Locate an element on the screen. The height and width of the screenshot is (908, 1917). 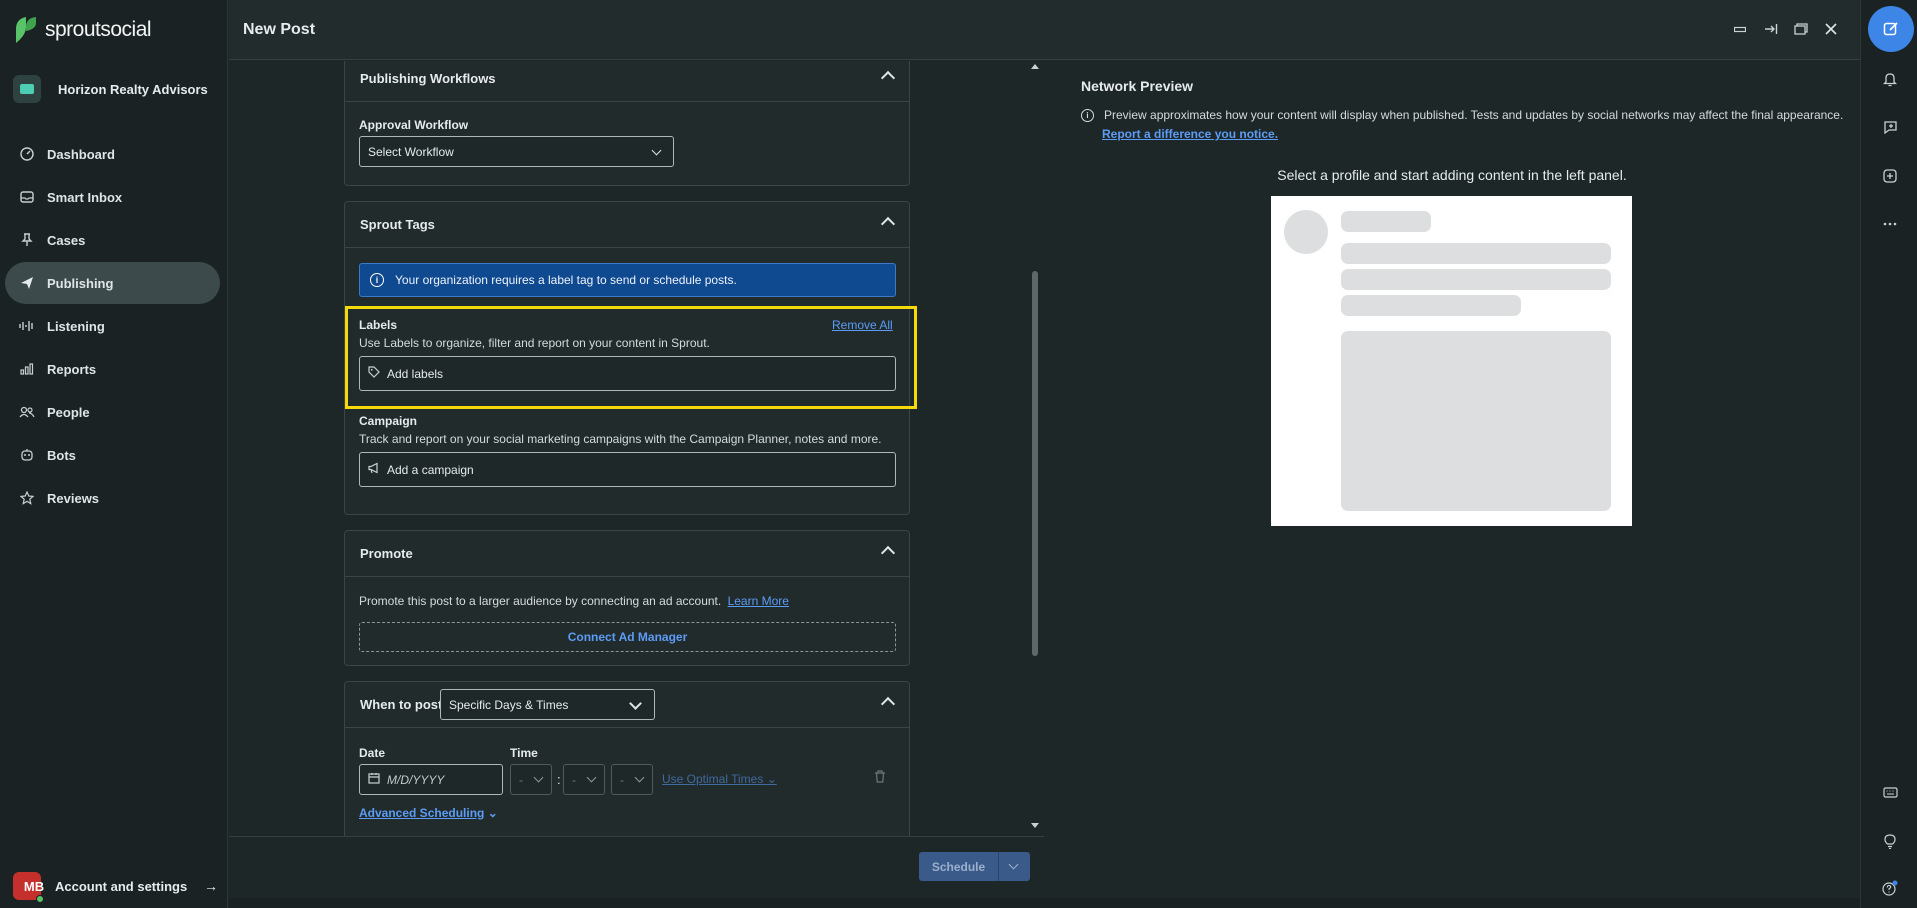
nav-cases: Cases is located at coordinates (112, 240).